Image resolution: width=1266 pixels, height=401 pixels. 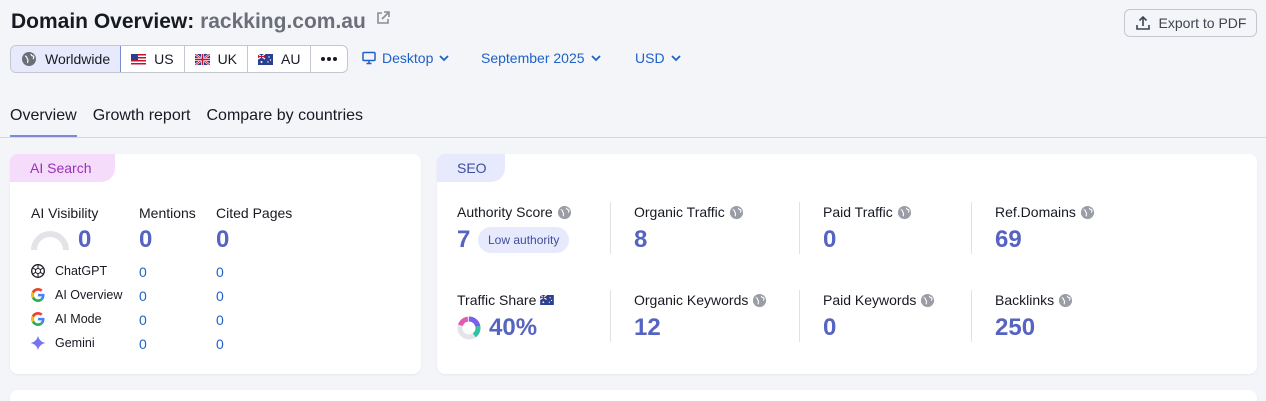 What do you see at coordinates (541, 58) in the screenshot?
I see `date-dropdown: September 2025` at bounding box center [541, 58].